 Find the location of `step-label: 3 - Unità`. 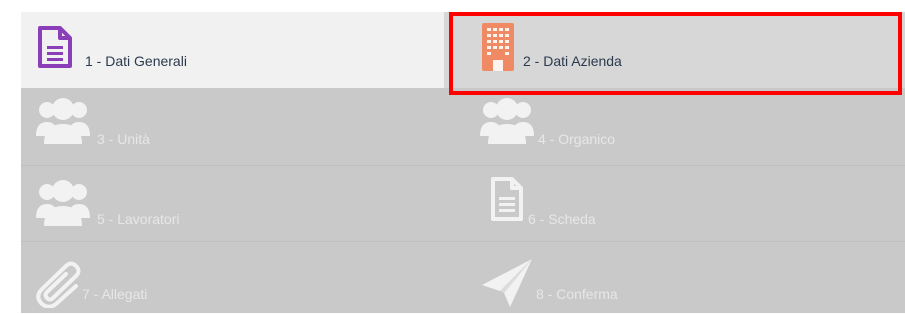

step-label: 3 - Unità is located at coordinates (123, 139).